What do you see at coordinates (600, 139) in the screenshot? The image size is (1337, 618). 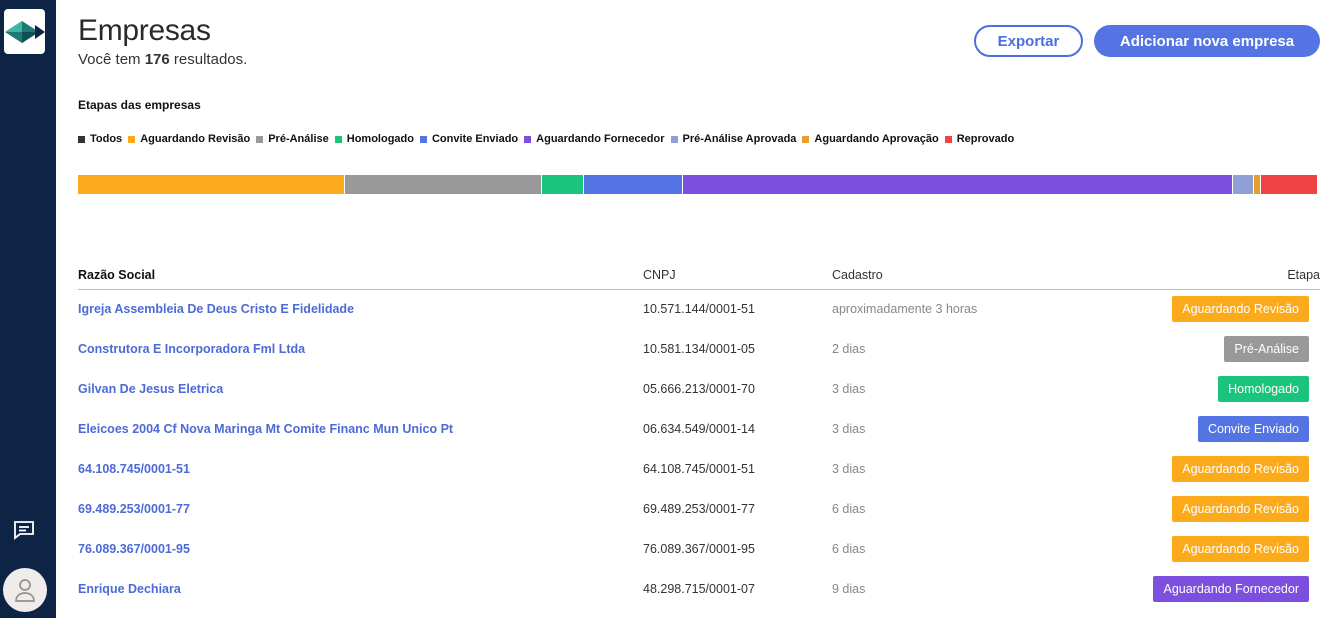 I see `legend-label: Aguardando Fornecedor` at bounding box center [600, 139].